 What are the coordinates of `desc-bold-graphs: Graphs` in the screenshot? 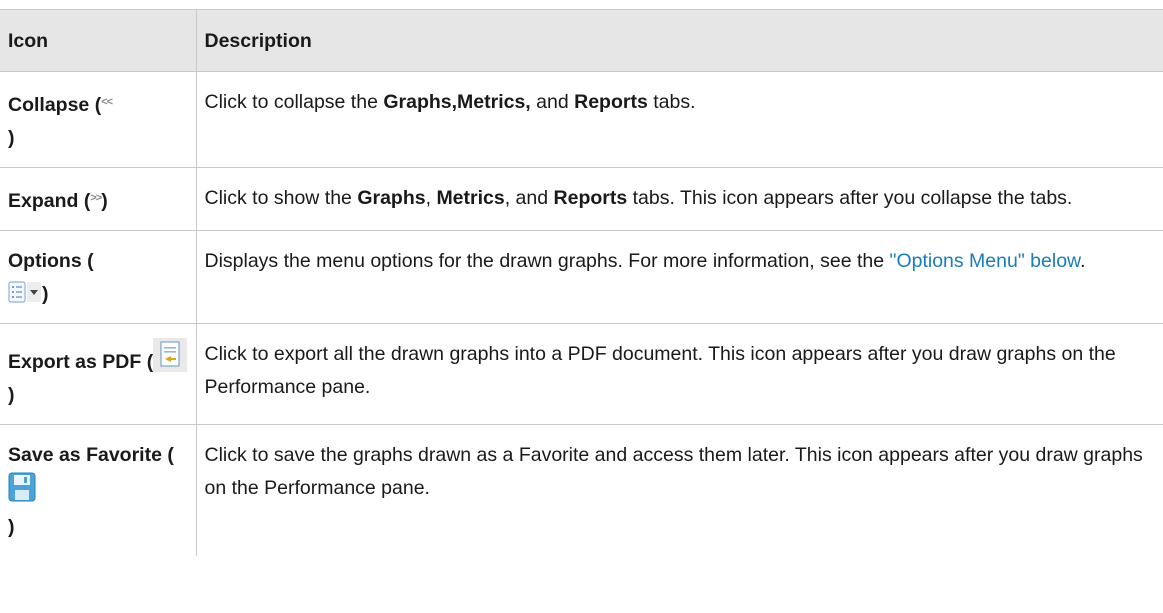 It's located at (391, 198).